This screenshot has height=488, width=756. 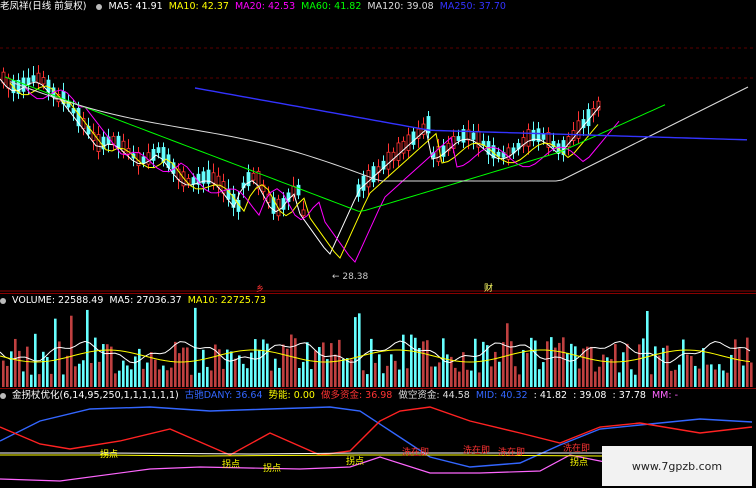 I want to click on indicator-name: 金拐杖优化(6,14,95,250,1,1,1,1,1,1), so click(x=95, y=395).